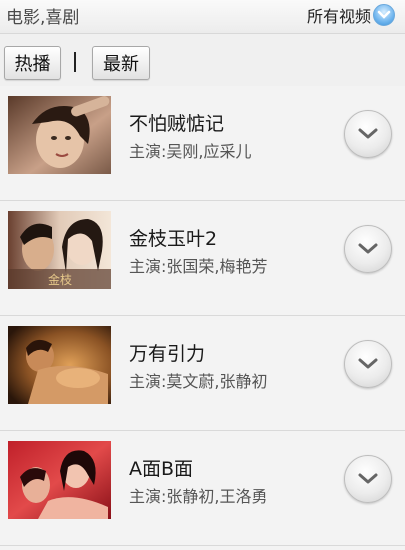 This screenshot has width=405, height=550. I want to click on video-title: 万有引力, so click(167, 354).